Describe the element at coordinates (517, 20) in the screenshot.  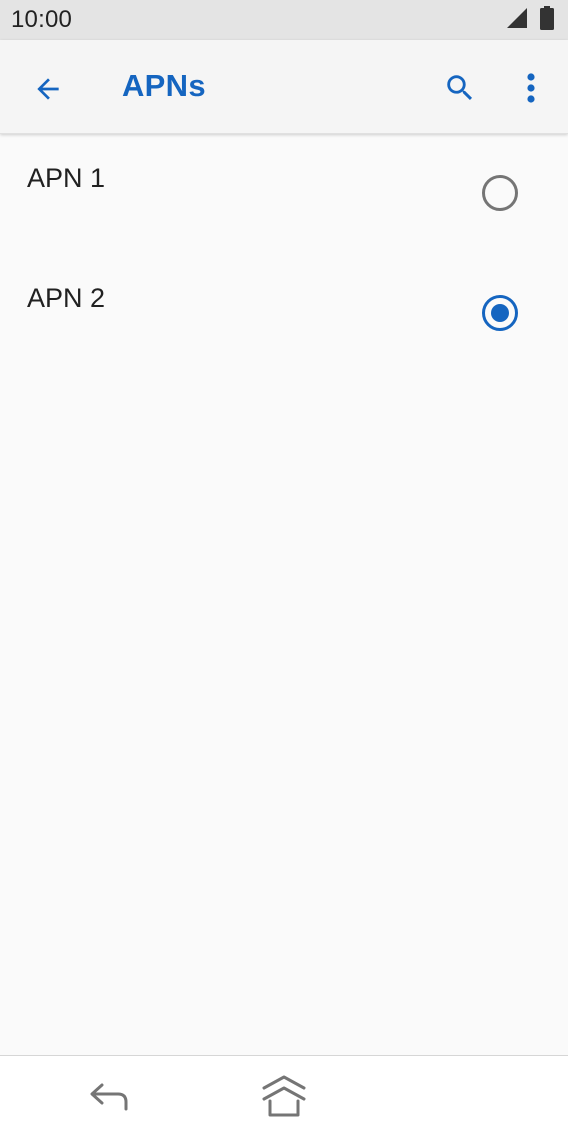
I see `signal-icon` at that location.